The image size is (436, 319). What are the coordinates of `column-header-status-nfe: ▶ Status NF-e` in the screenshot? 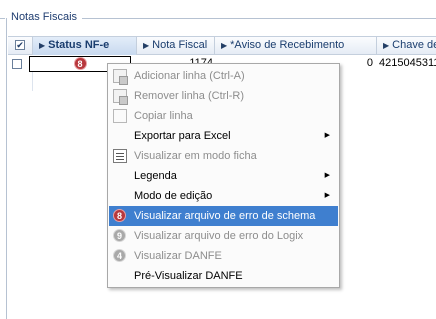 It's located at (85, 46).